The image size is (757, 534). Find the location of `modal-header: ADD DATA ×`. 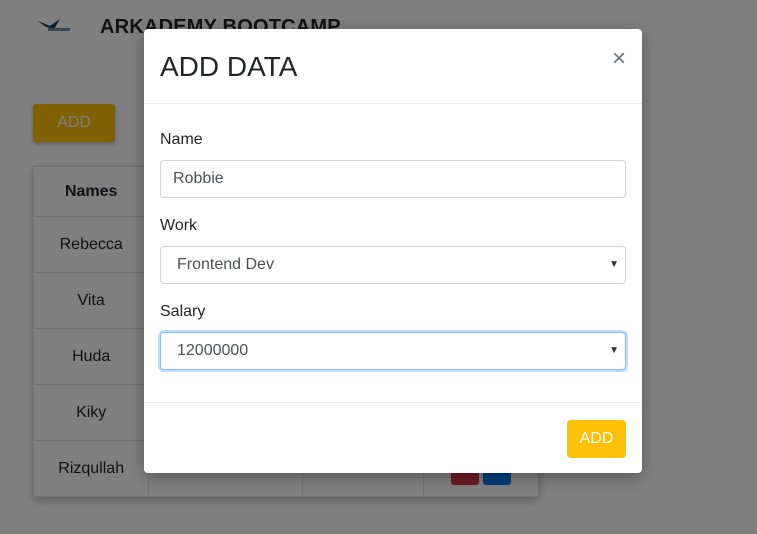

modal-header: ADD DATA × is located at coordinates (393, 66).